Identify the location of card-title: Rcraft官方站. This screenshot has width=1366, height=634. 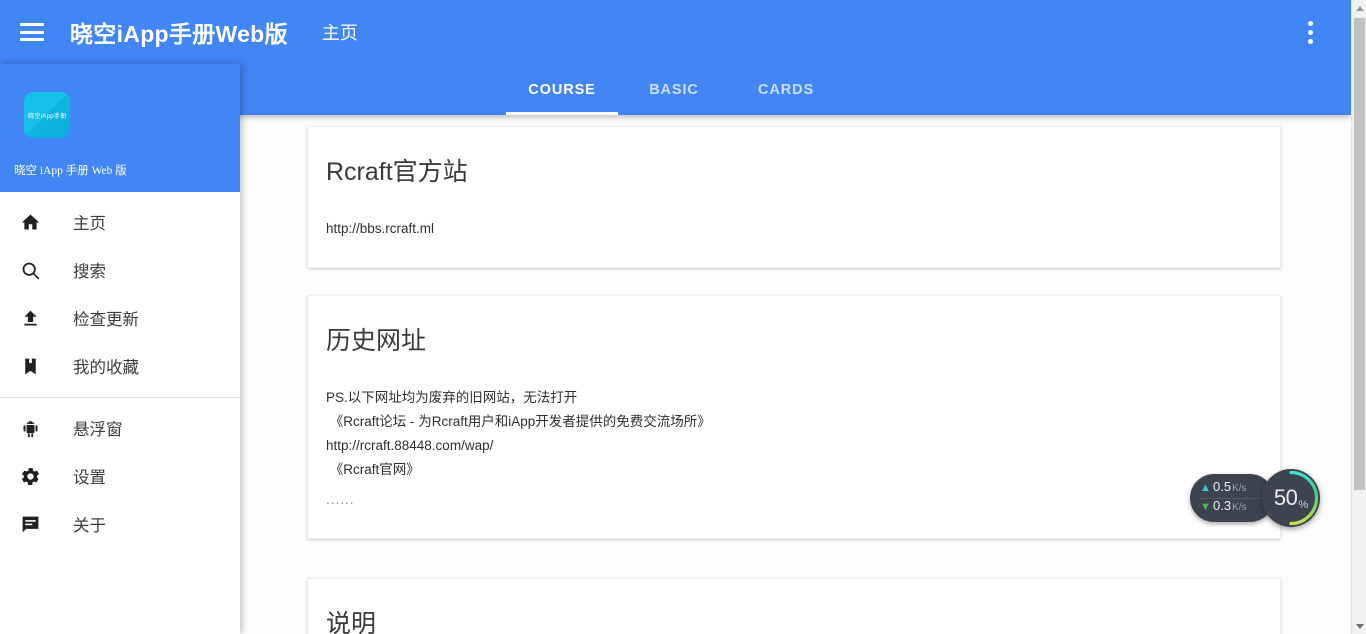
(397, 172).